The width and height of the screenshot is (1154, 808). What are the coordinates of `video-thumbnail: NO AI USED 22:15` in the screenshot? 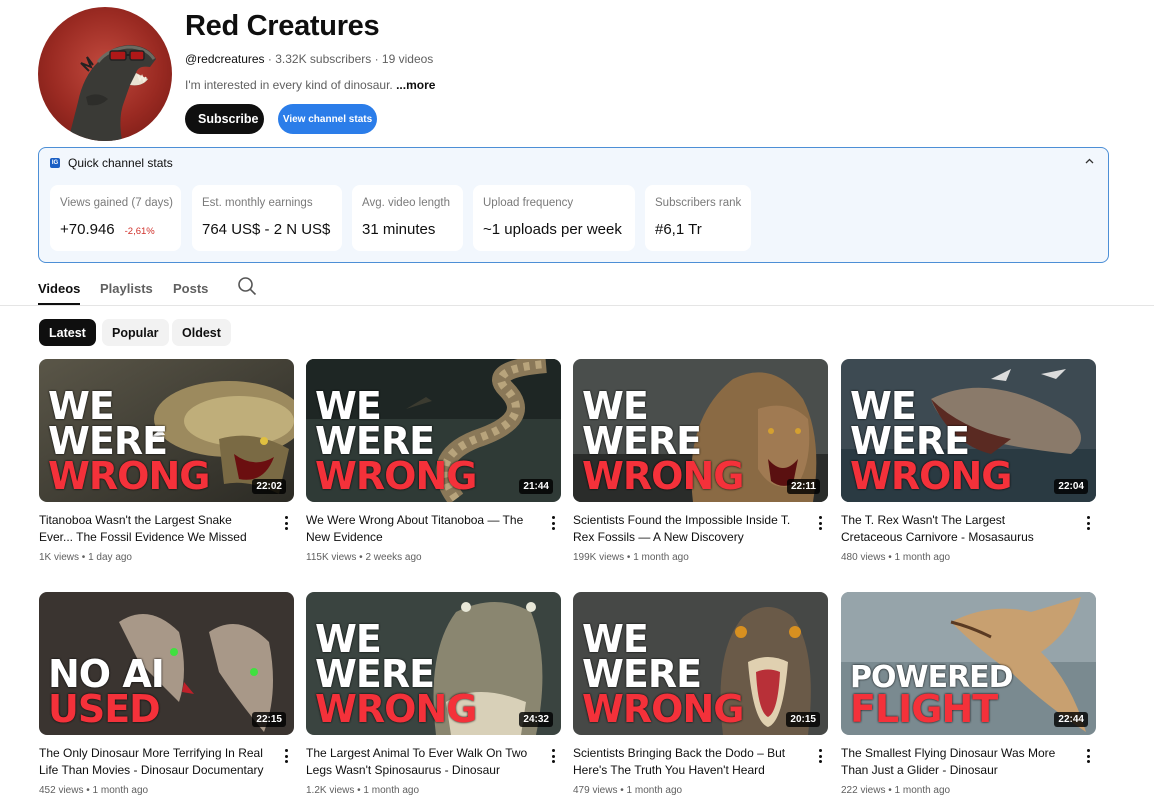 It's located at (166, 663).